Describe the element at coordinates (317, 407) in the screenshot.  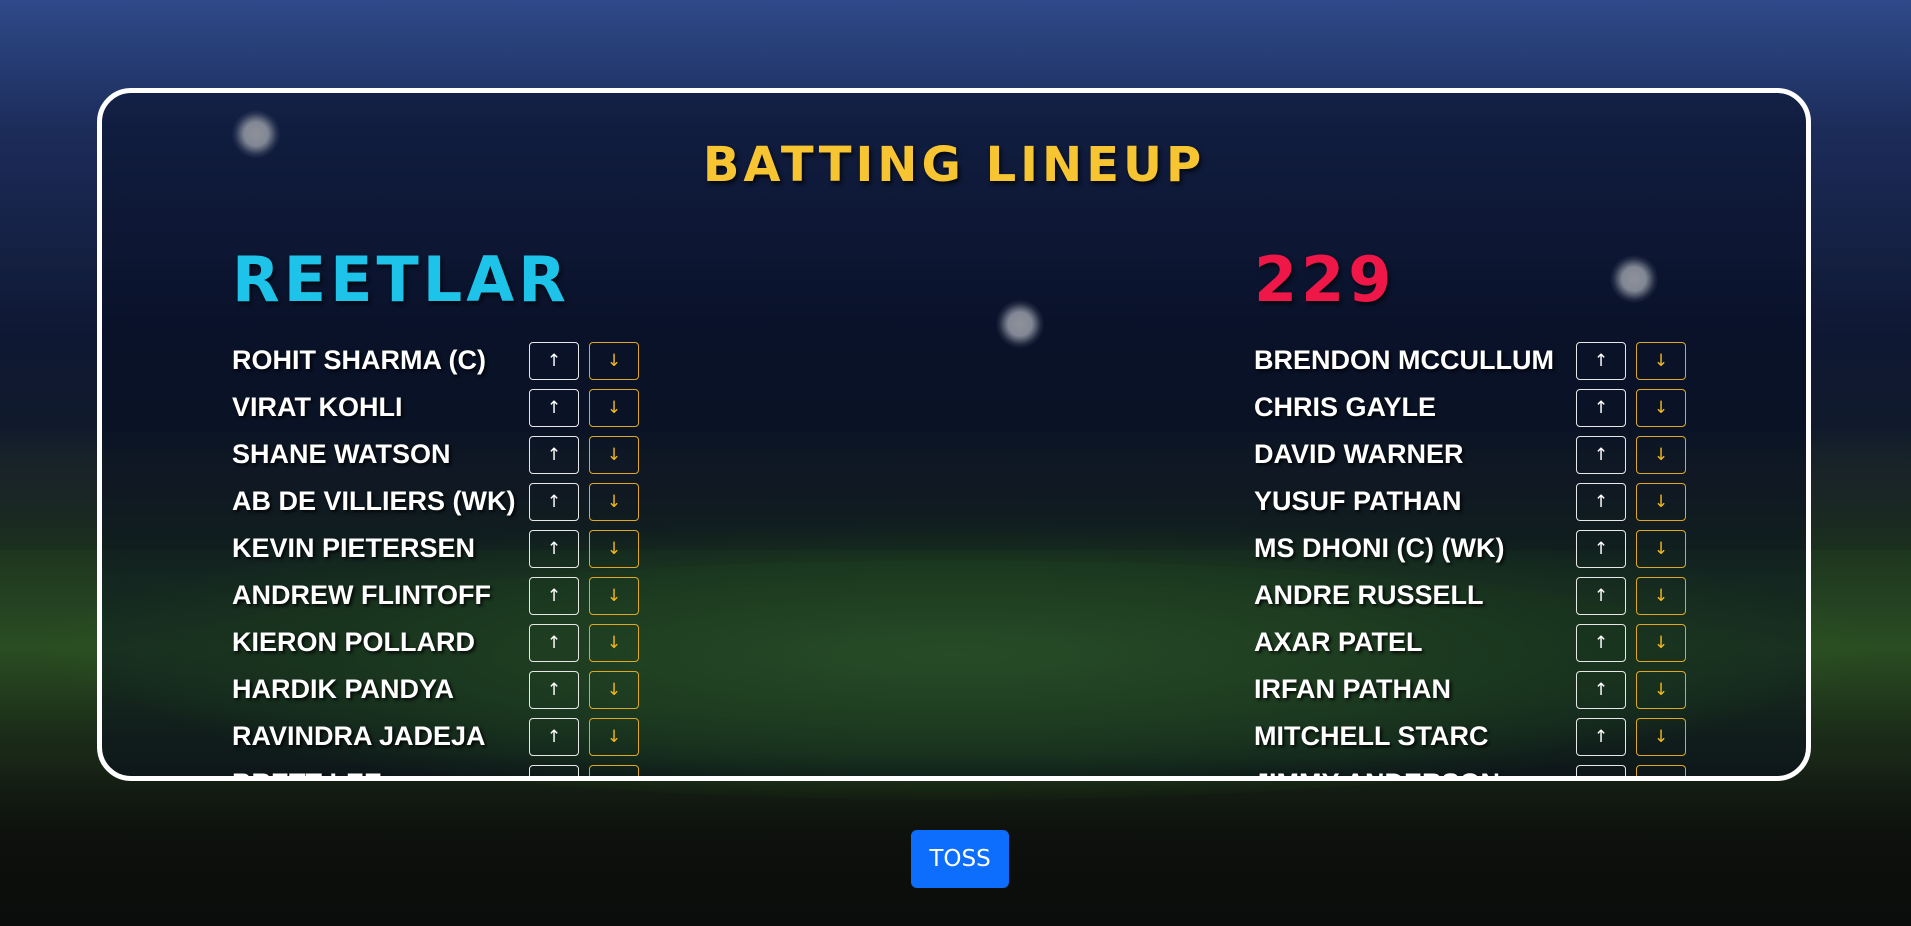
I see `player-name: VIRAT KOHLI` at that location.